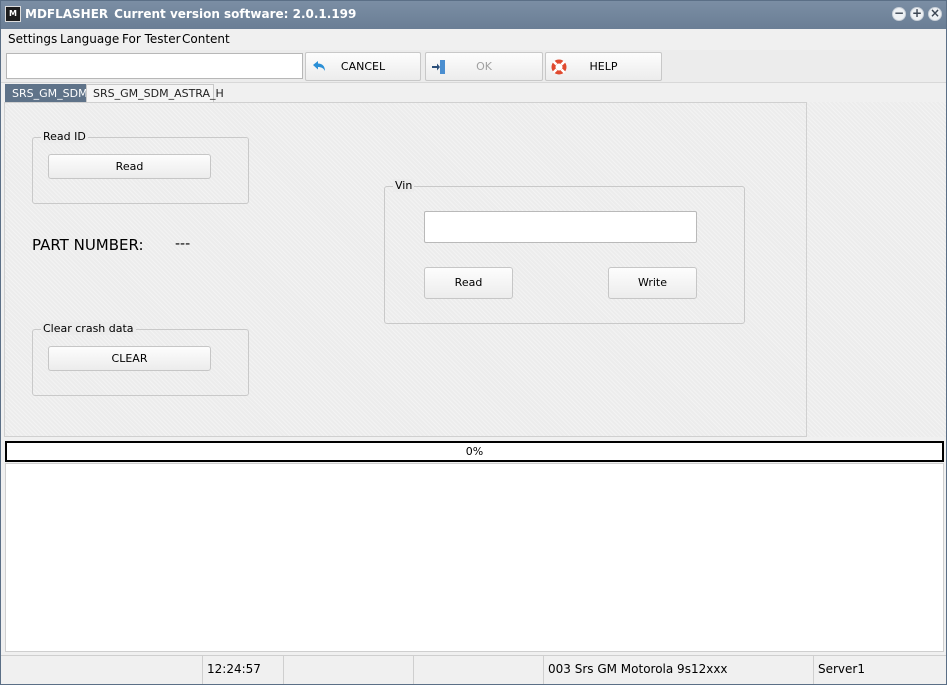 The height and width of the screenshot is (685, 947). What do you see at coordinates (67, 14) in the screenshot?
I see `app-name: MDFLASHER` at bounding box center [67, 14].